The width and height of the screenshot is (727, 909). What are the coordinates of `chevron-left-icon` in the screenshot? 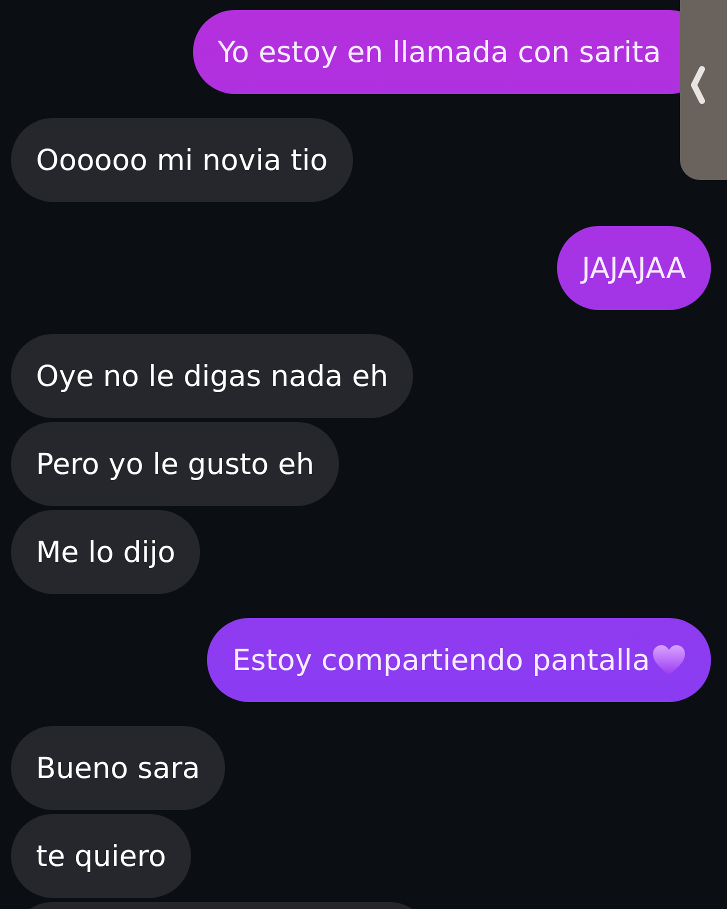 It's located at (698, 85).